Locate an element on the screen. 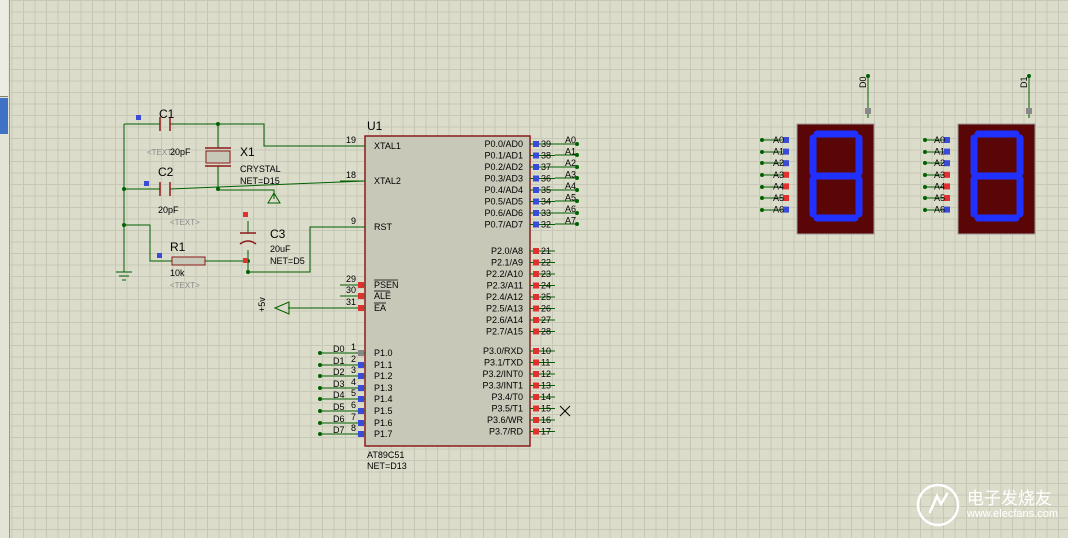 This screenshot has height=538, width=1068. capacitor-c3: C3 20uF NET=D5 is located at coordinates (272, 239).